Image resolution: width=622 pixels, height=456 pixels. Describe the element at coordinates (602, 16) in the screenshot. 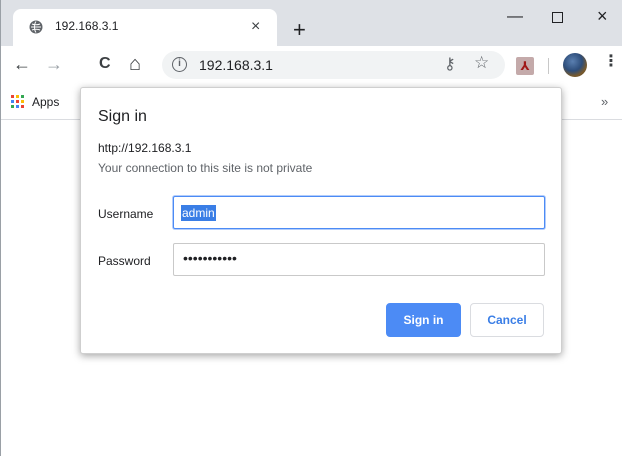

I see `close-window-button: ×` at that location.